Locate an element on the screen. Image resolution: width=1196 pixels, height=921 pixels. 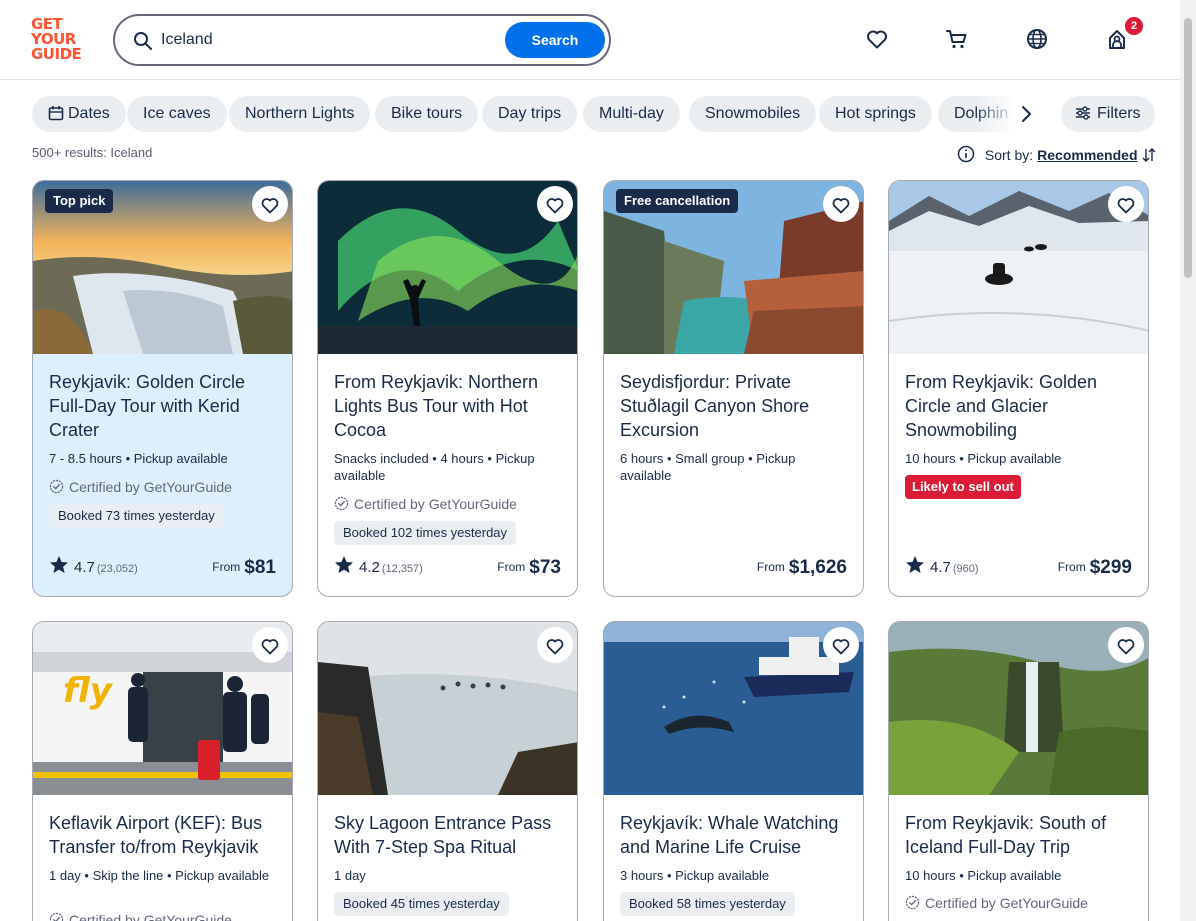
filters-label: Filters is located at coordinates (1119, 113).